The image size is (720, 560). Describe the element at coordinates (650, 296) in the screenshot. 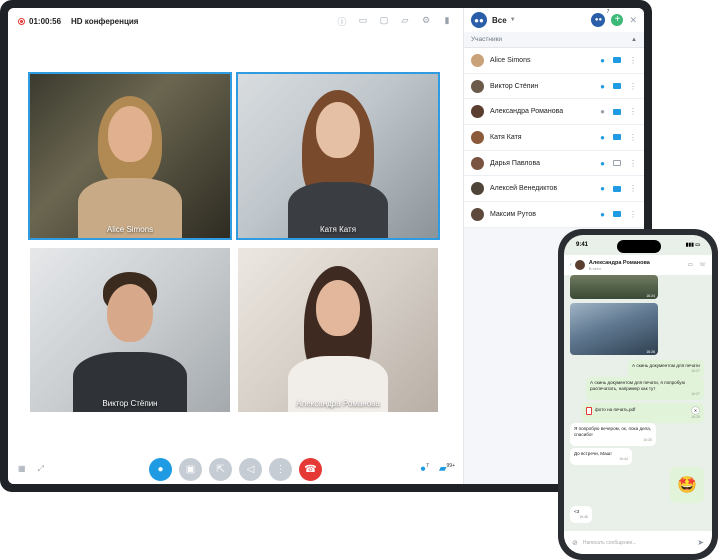

I see `message-time: 16:24` at that location.